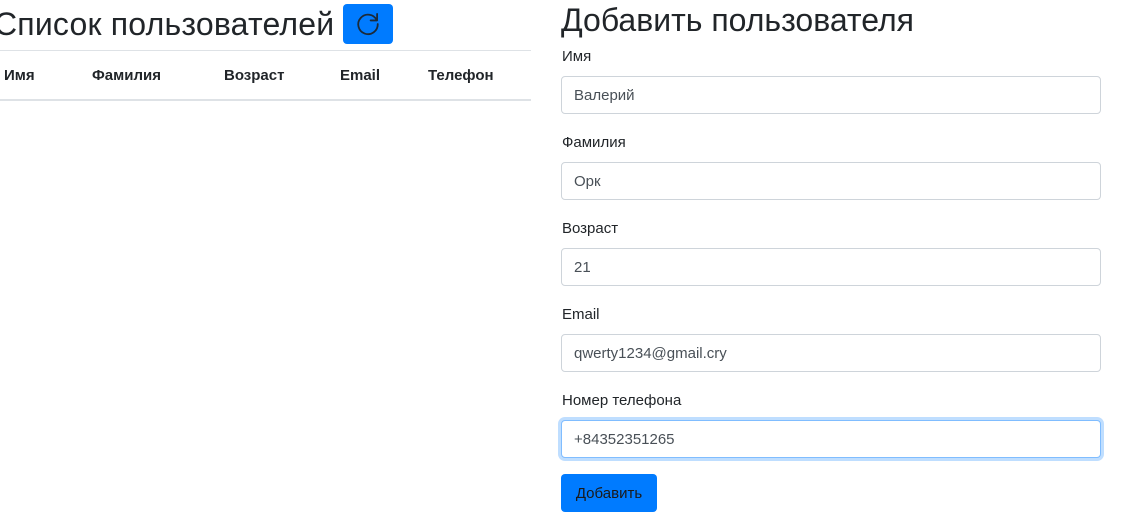 The height and width of the screenshot is (523, 1138). I want to click on phone-label: Номер телефона, so click(622, 400).